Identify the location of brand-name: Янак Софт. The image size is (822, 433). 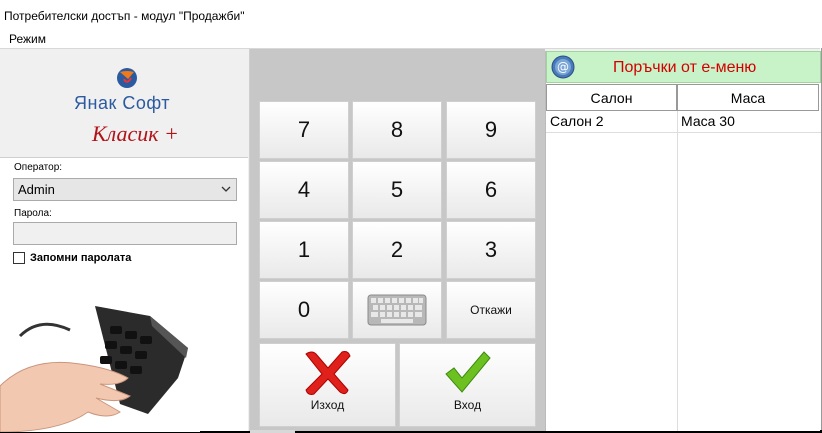
(122, 103).